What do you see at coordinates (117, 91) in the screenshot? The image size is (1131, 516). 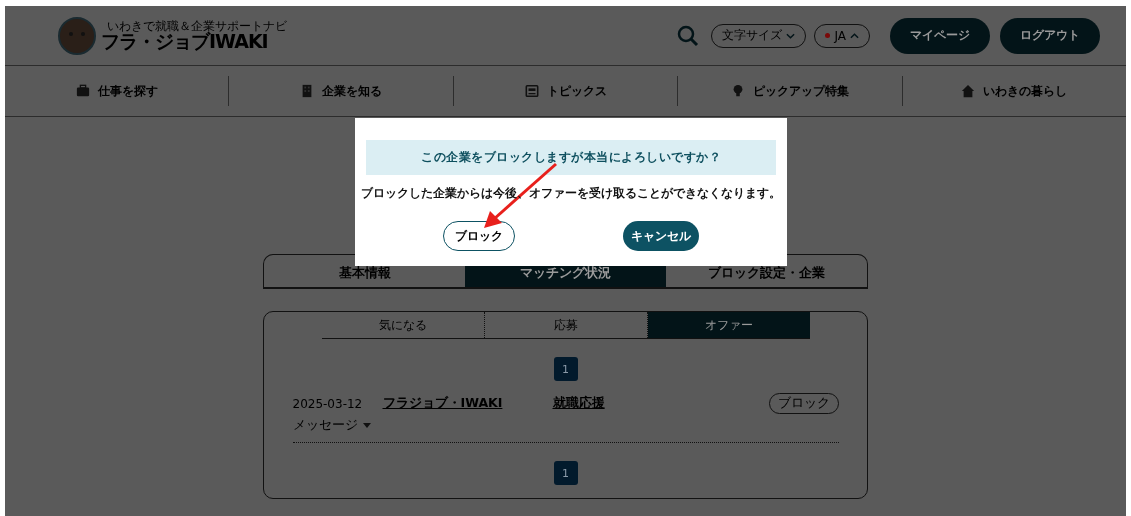 I see `nav-link: 仕事を探す` at bounding box center [117, 91].